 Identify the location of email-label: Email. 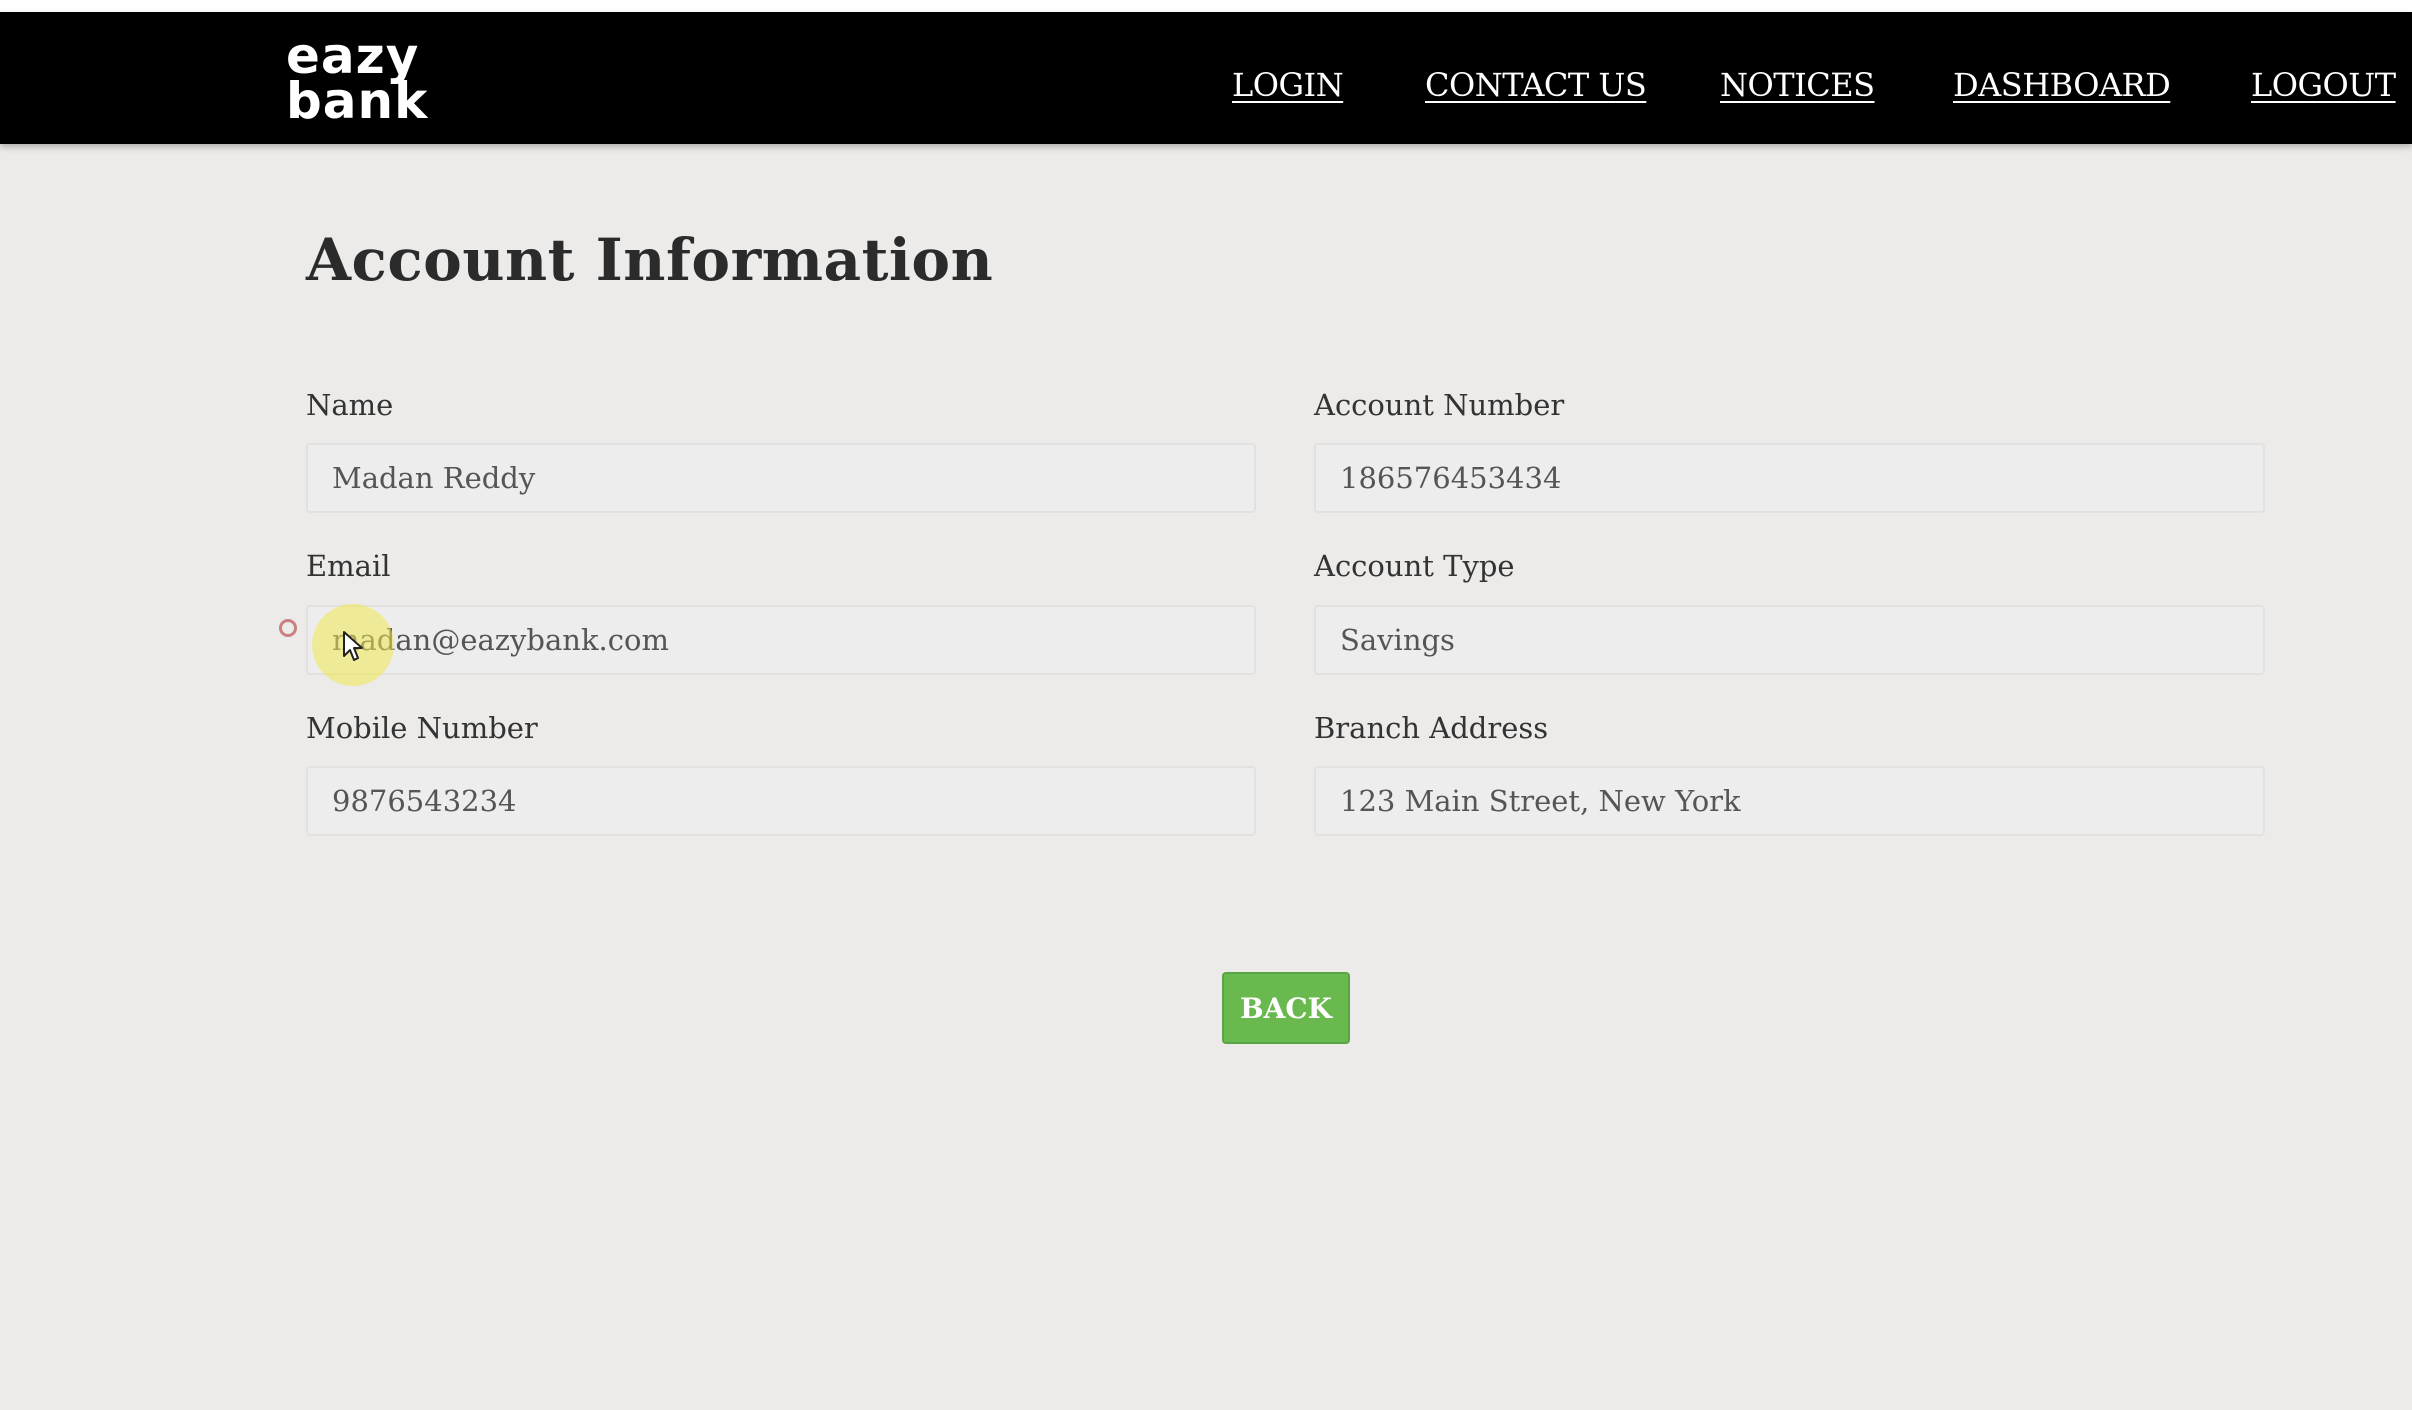
(348, 566).